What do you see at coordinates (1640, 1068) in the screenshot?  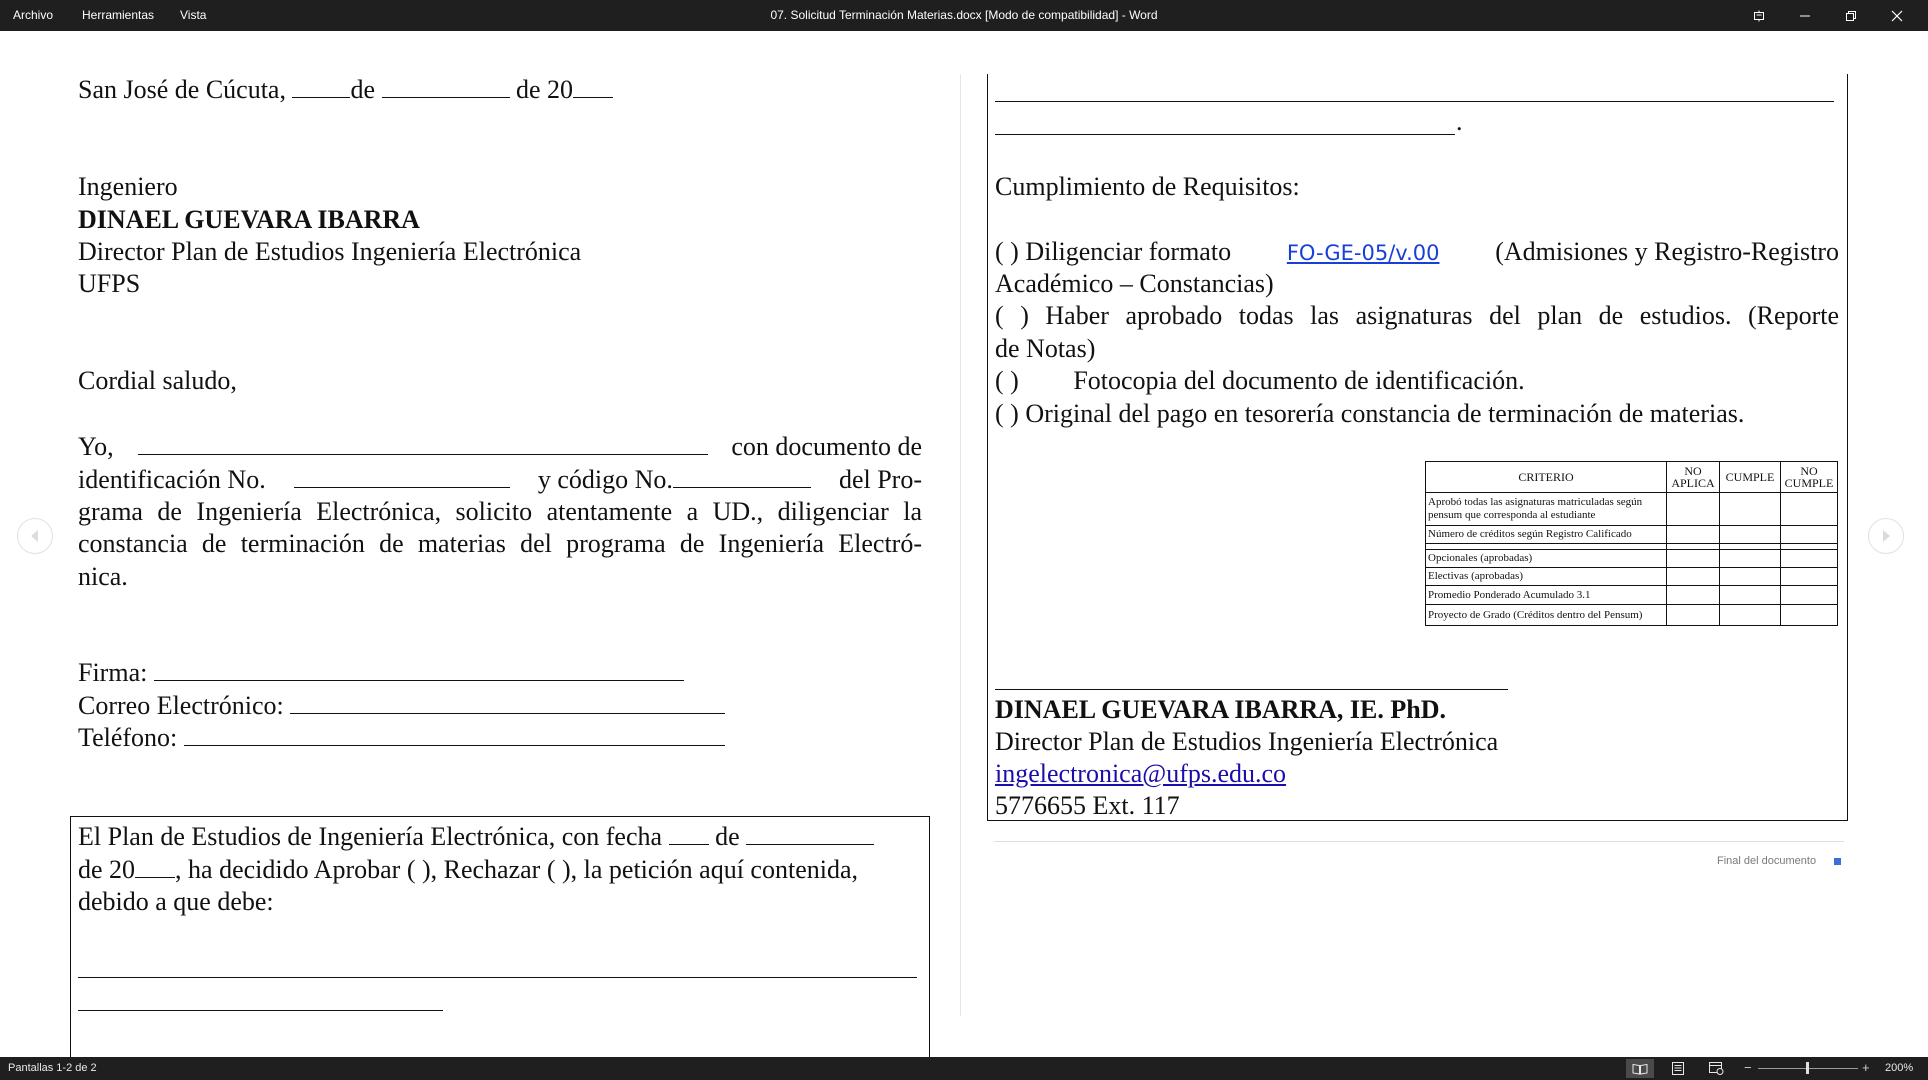 I see `read-mode-icon` at bounding box center [1640, 1068].